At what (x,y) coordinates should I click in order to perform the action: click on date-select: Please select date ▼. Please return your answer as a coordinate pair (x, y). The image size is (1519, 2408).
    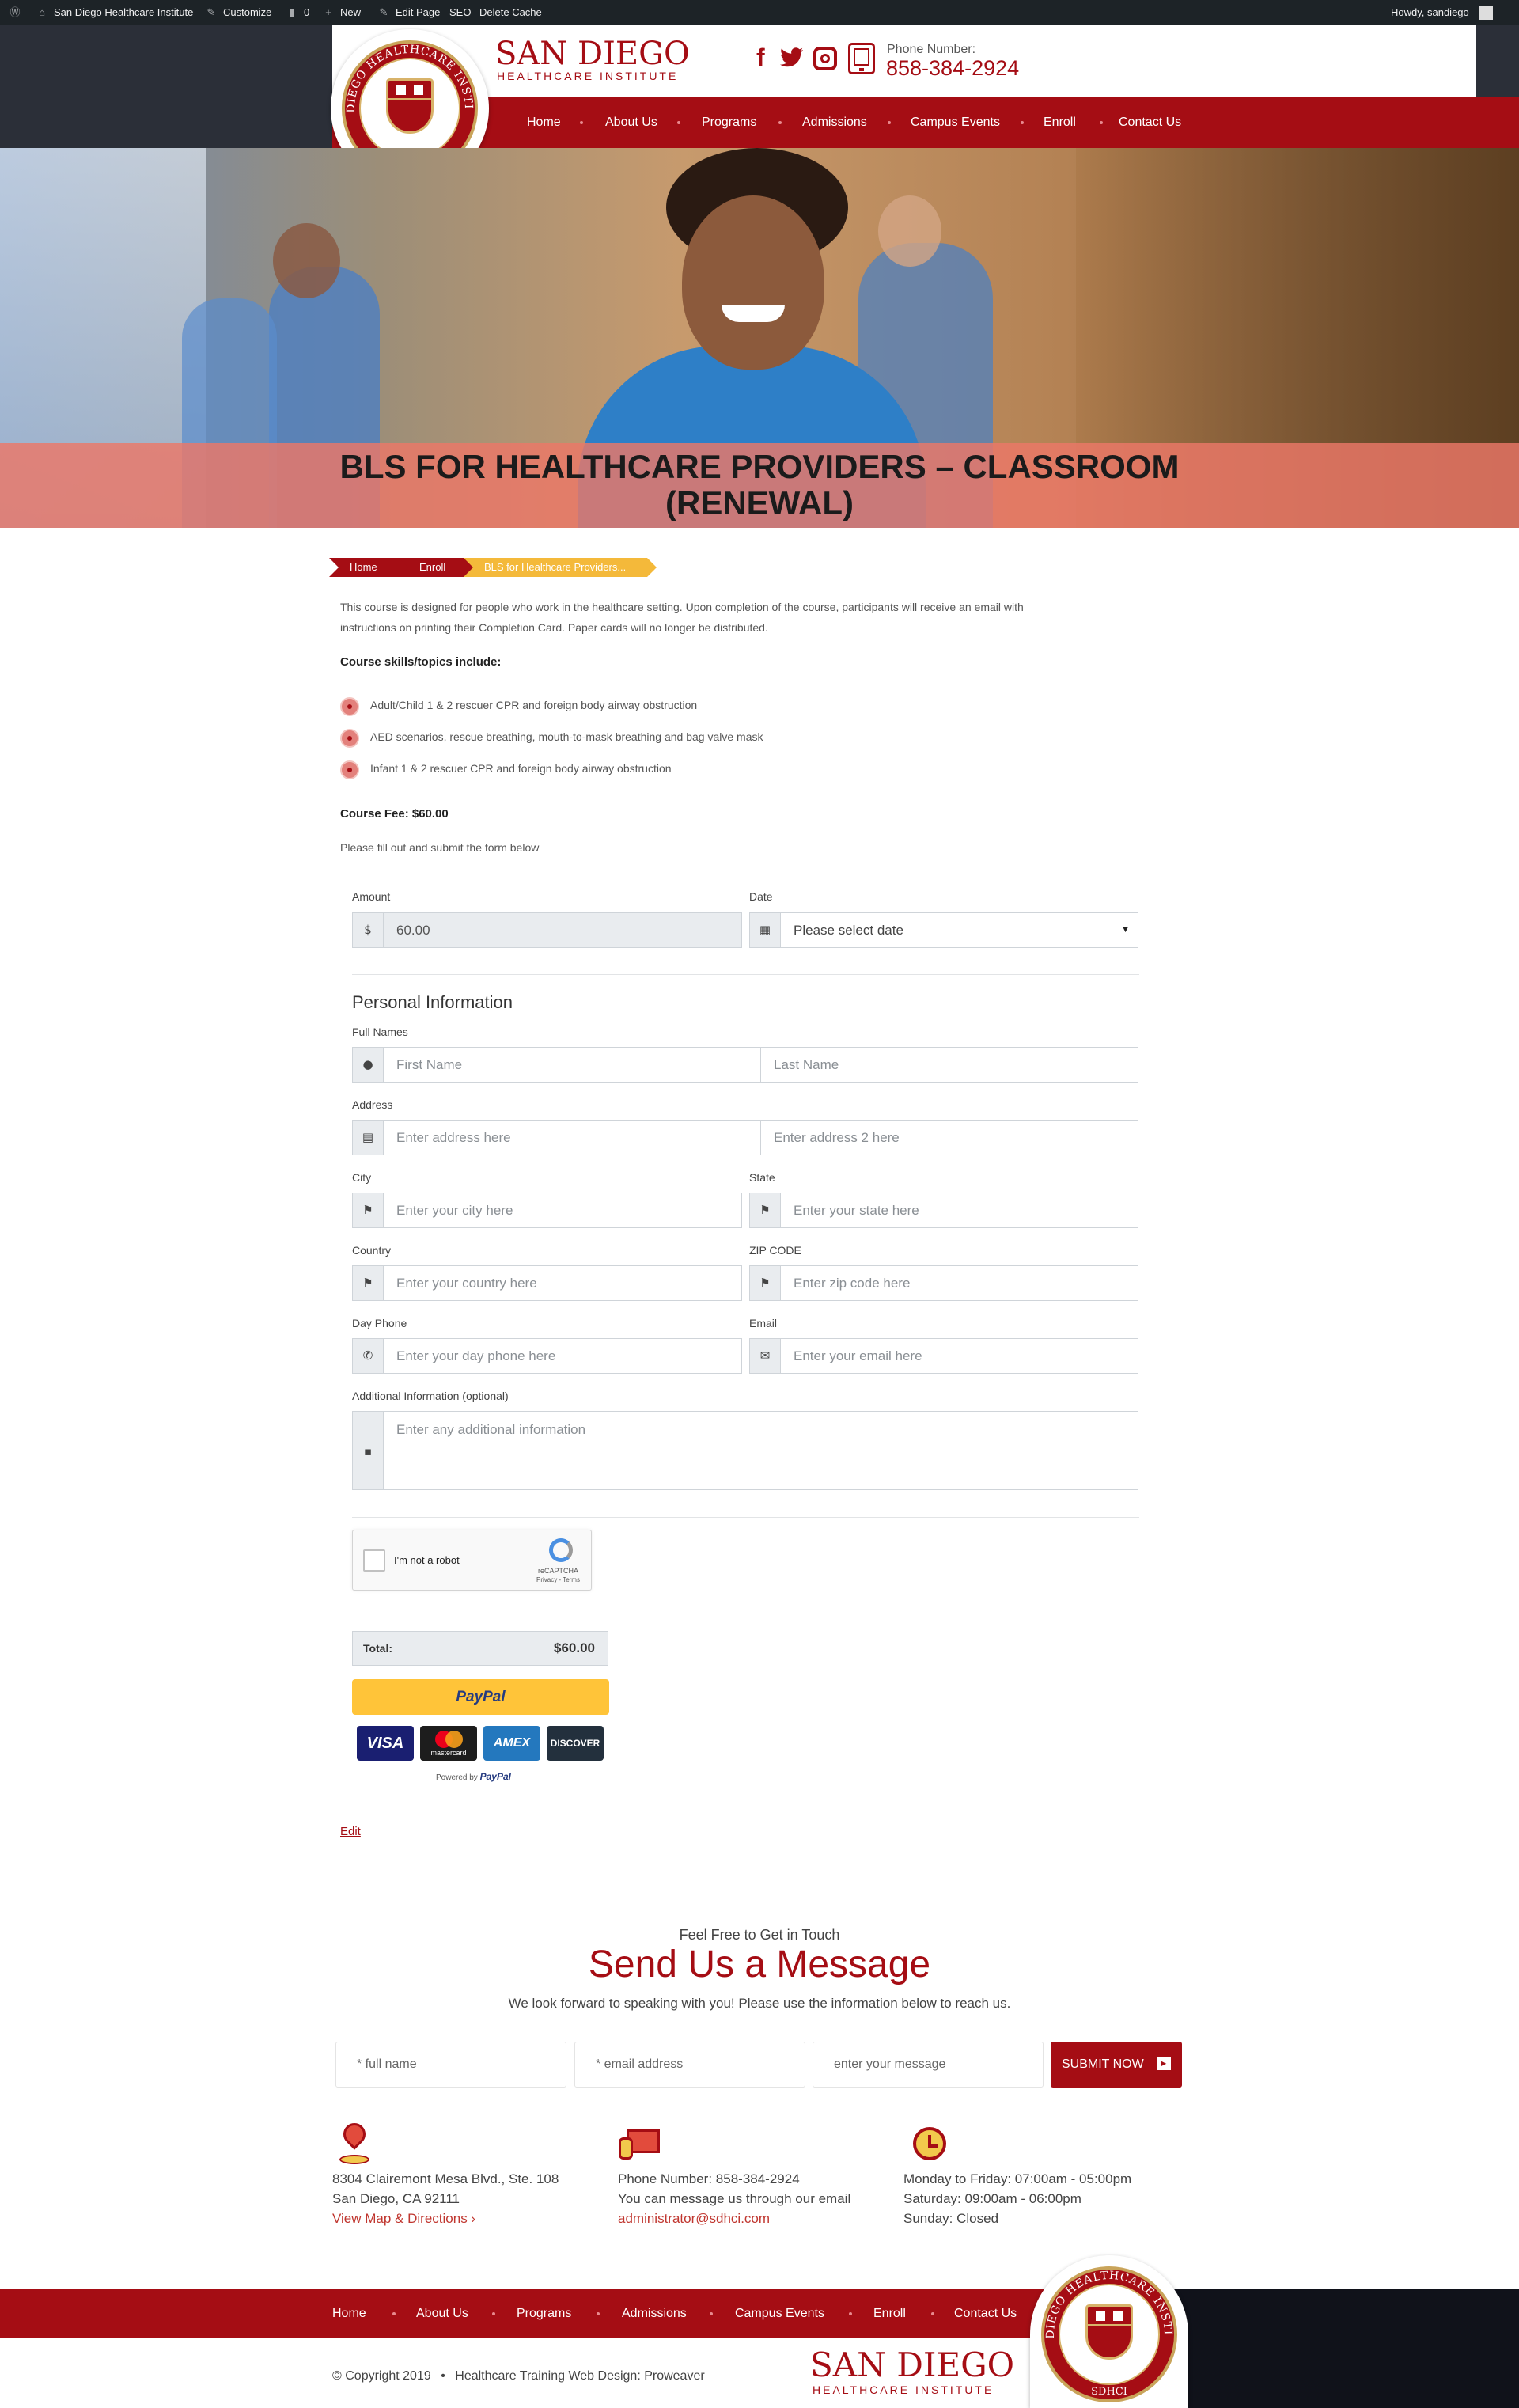
    Looking at the image, I should click on (959, 930).